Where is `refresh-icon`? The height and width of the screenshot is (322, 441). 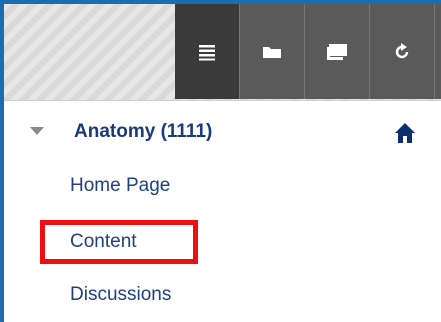
refresh-icon is located at coordinates (402, 50).